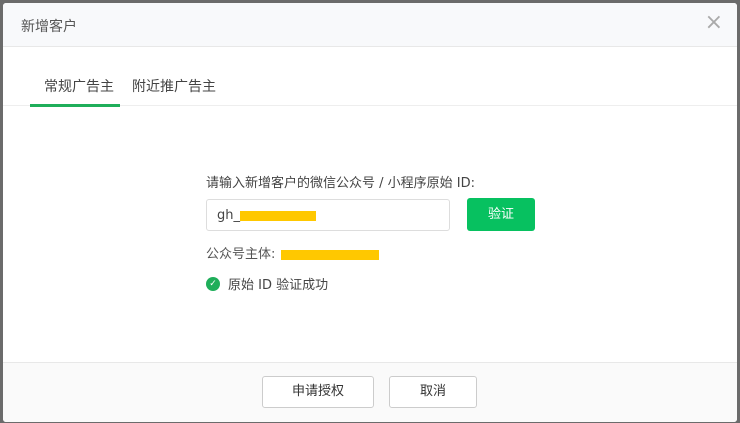 This screenshot has width=740, height=423. What do you see at coordinates (213, 283) in the screenshot?
I see `check-circle-icon: ✓` at bounding box center [213, 283].